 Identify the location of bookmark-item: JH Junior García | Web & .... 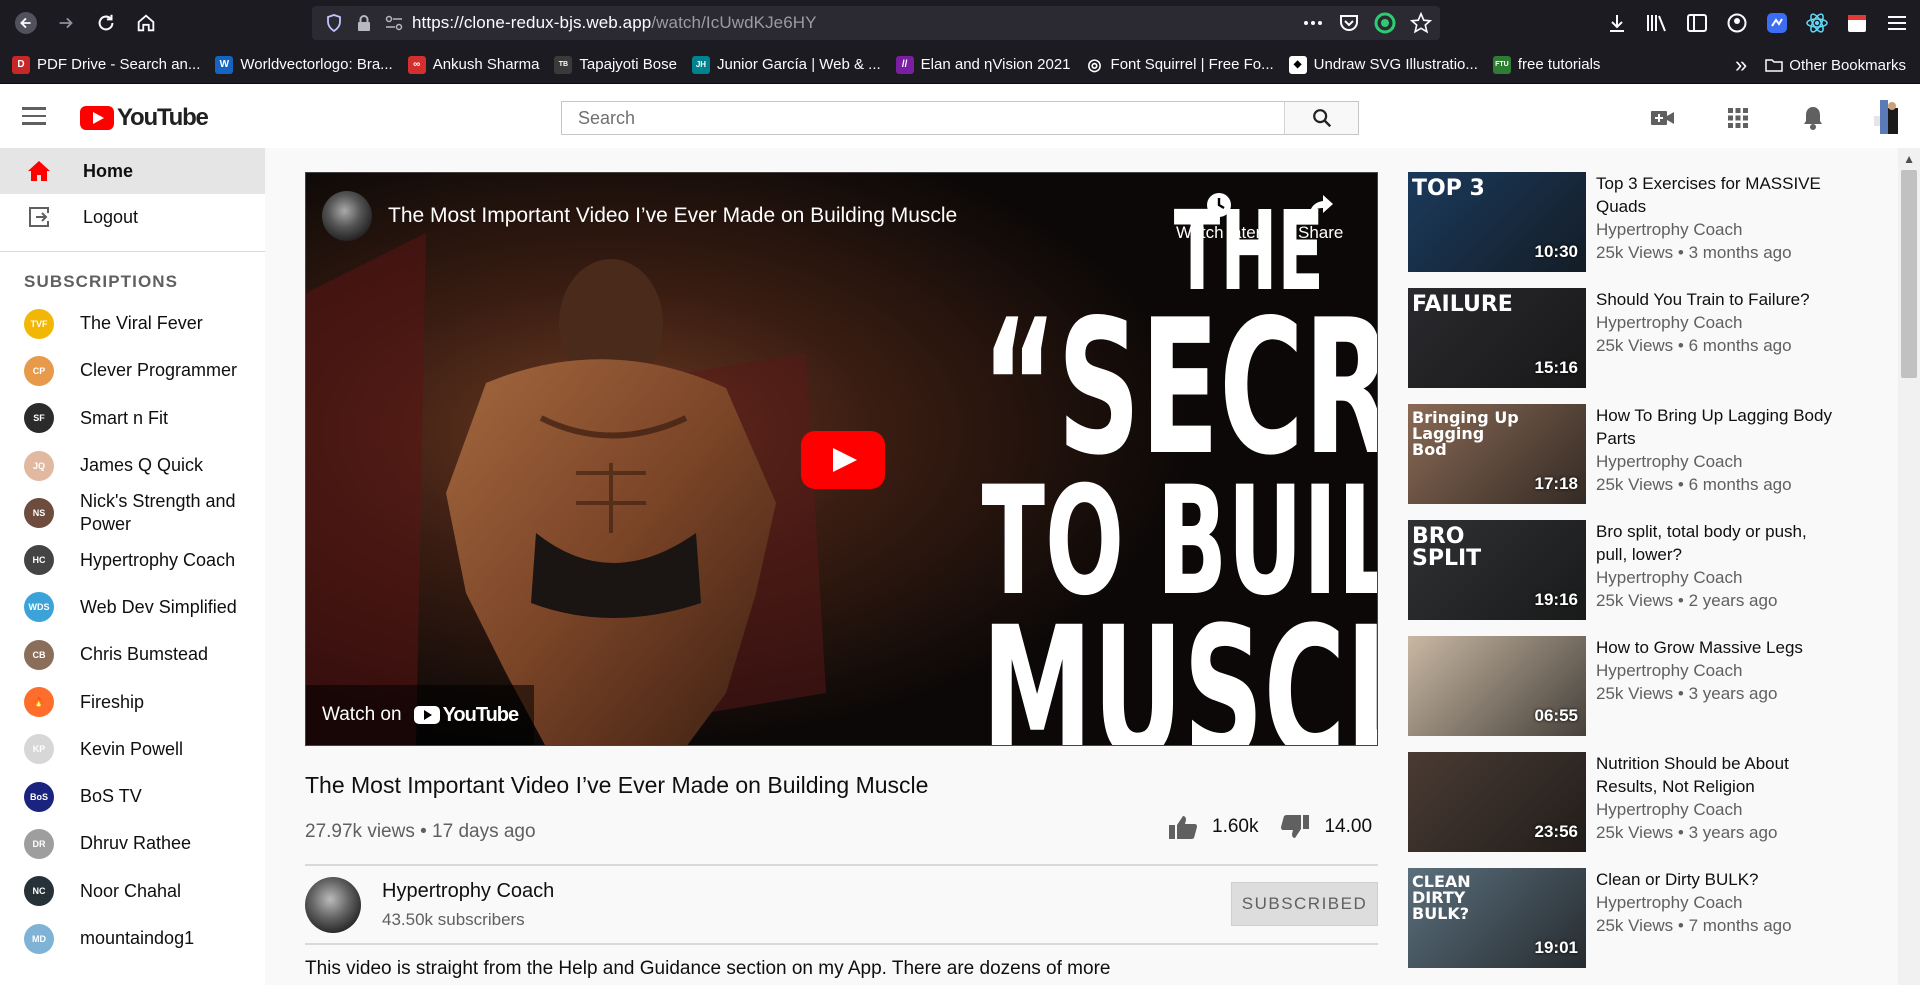
(786, 64).